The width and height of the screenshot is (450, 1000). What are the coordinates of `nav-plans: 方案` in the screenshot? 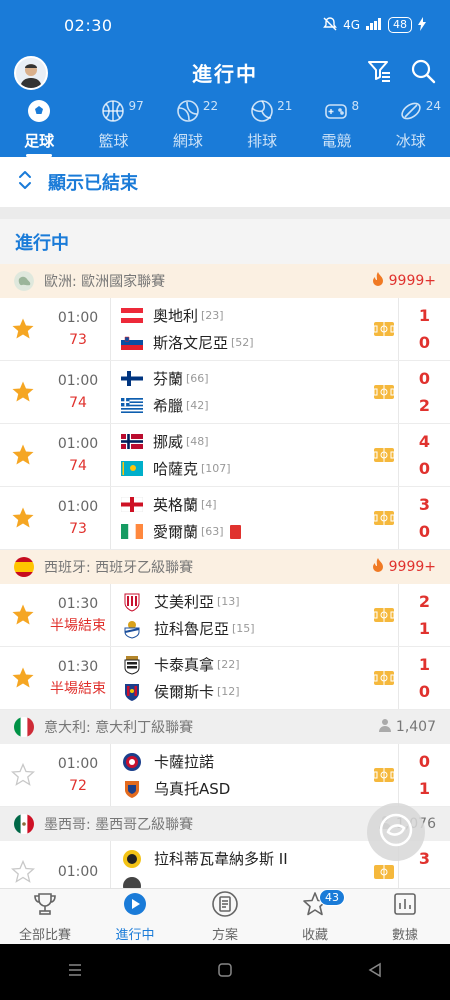 It's located at (225, 916).